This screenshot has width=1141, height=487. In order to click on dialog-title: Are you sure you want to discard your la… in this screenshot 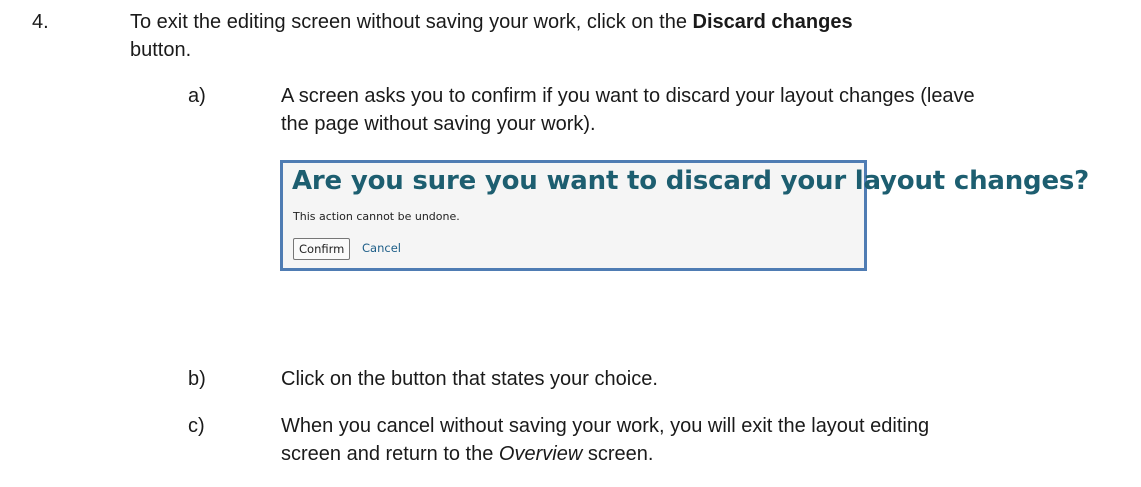, I will do `click(691, 181)`.